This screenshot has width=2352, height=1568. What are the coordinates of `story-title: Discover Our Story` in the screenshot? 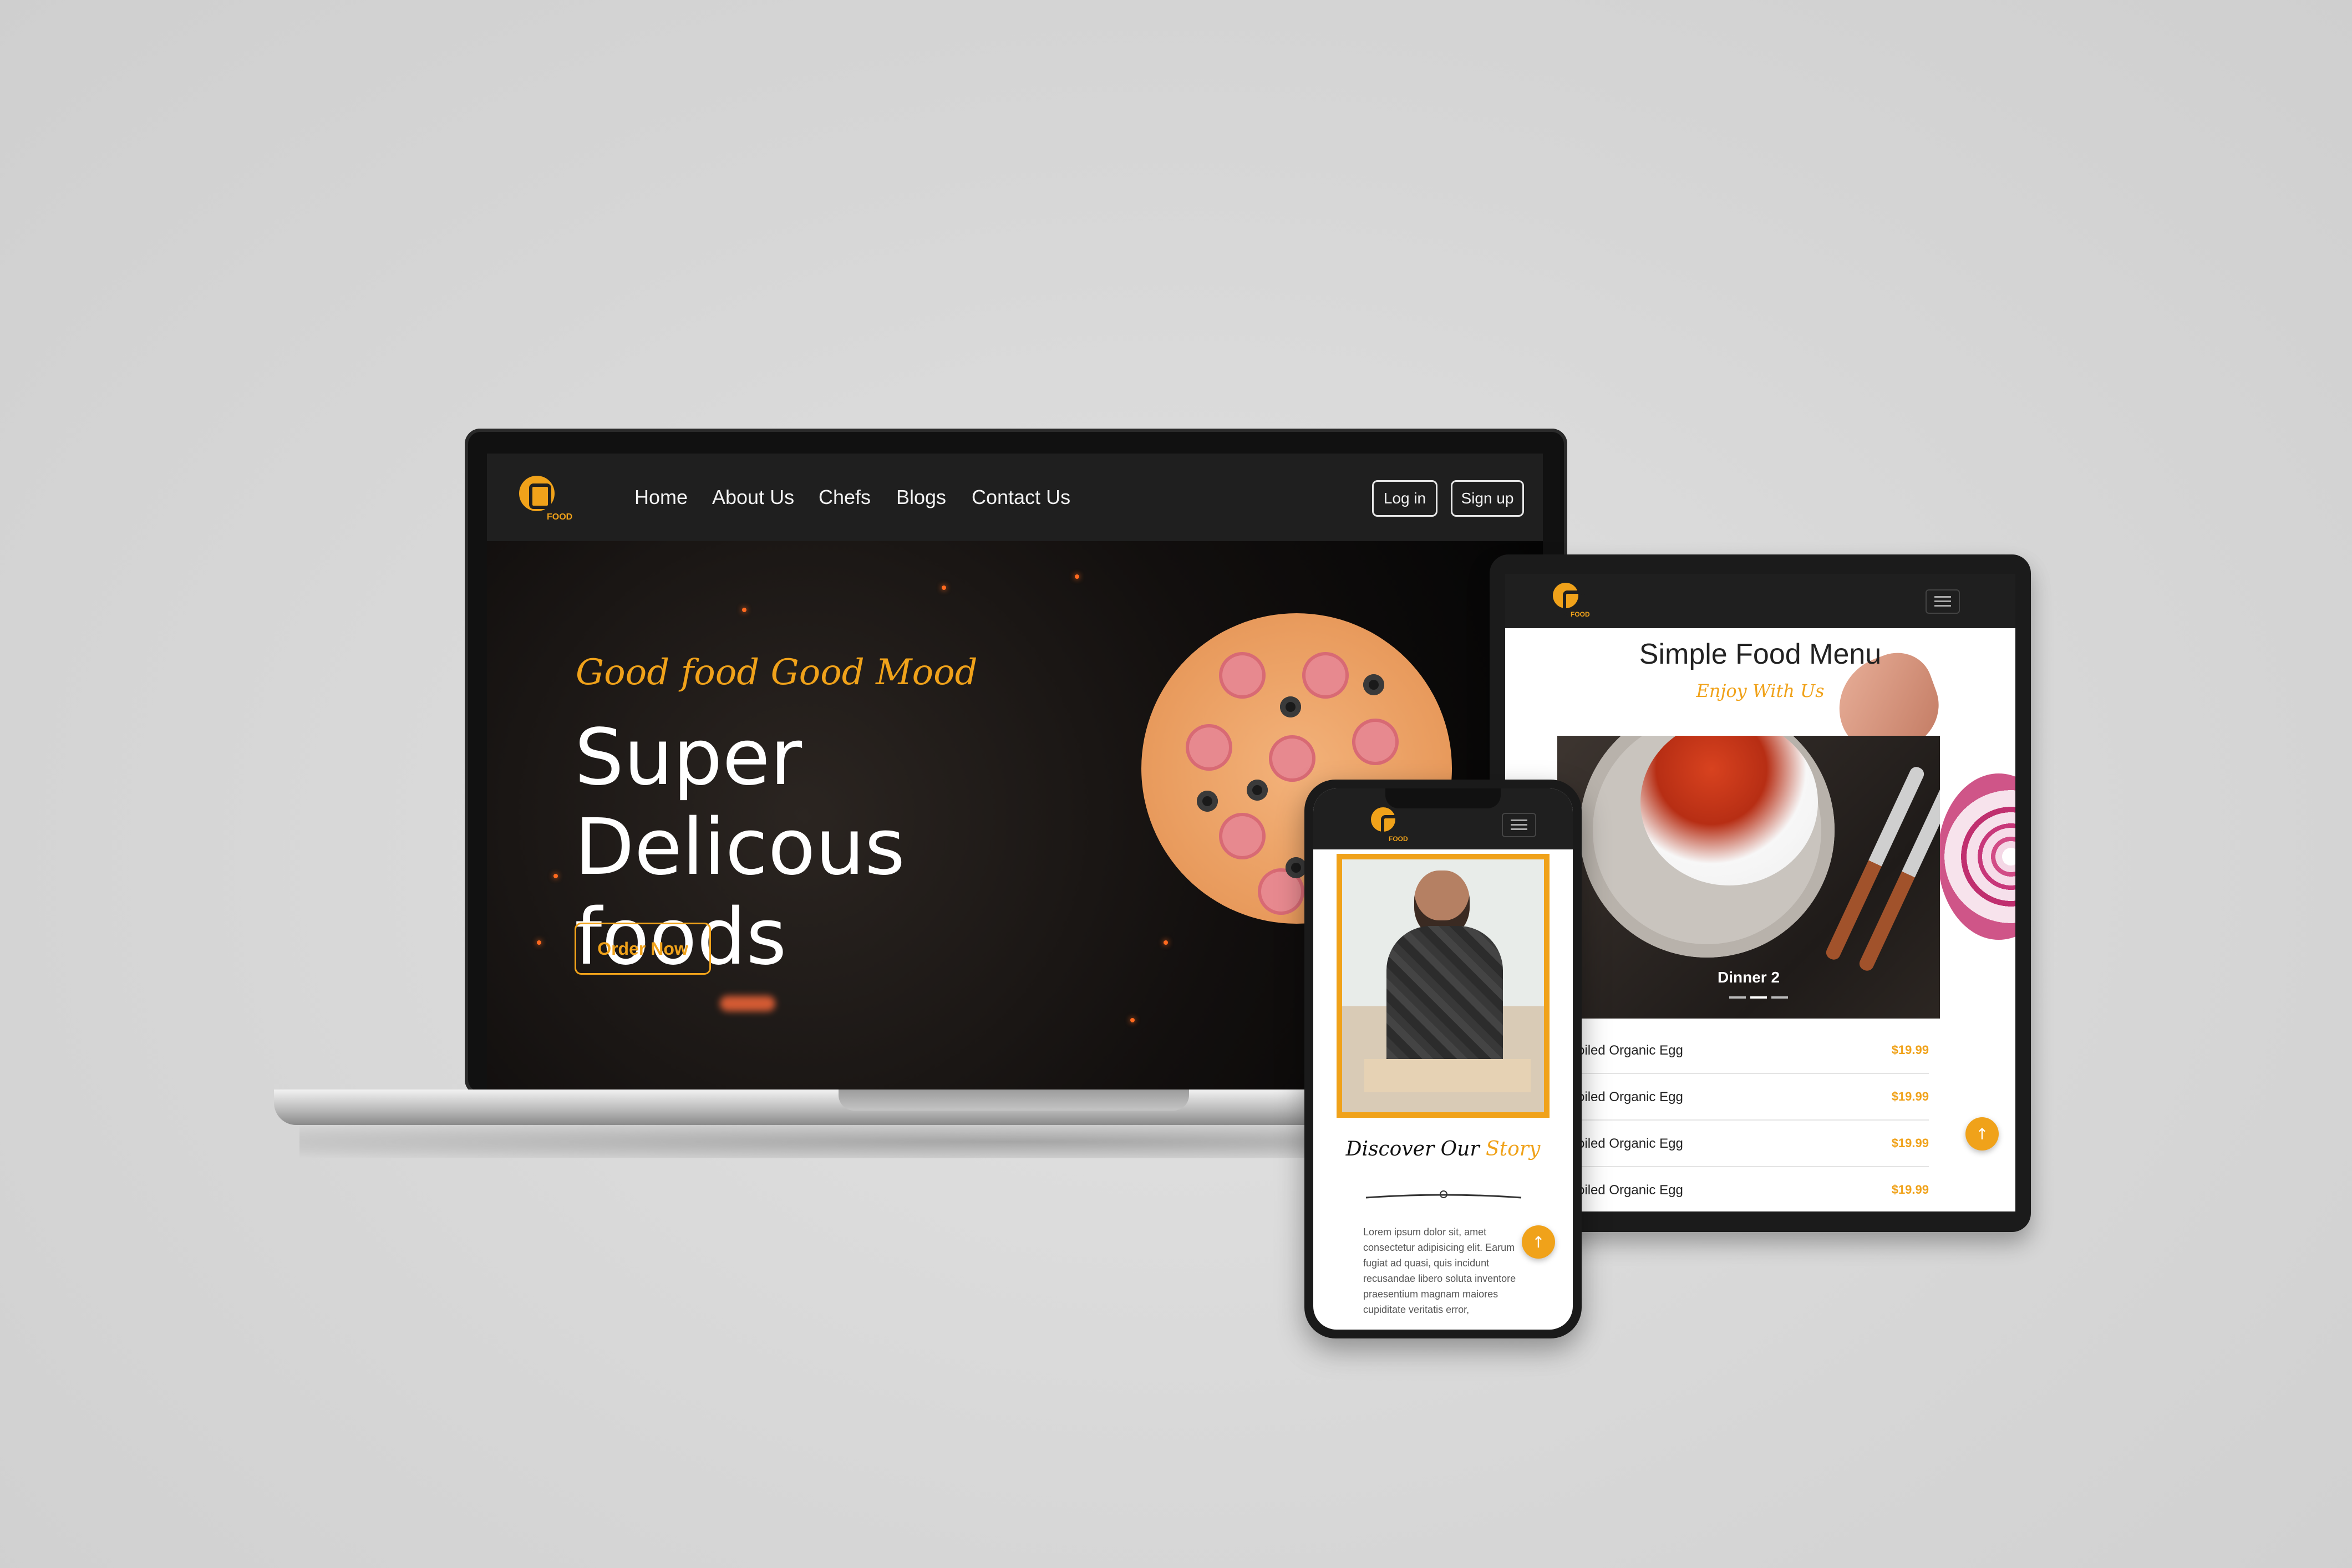 It's located at (1443, 1149).